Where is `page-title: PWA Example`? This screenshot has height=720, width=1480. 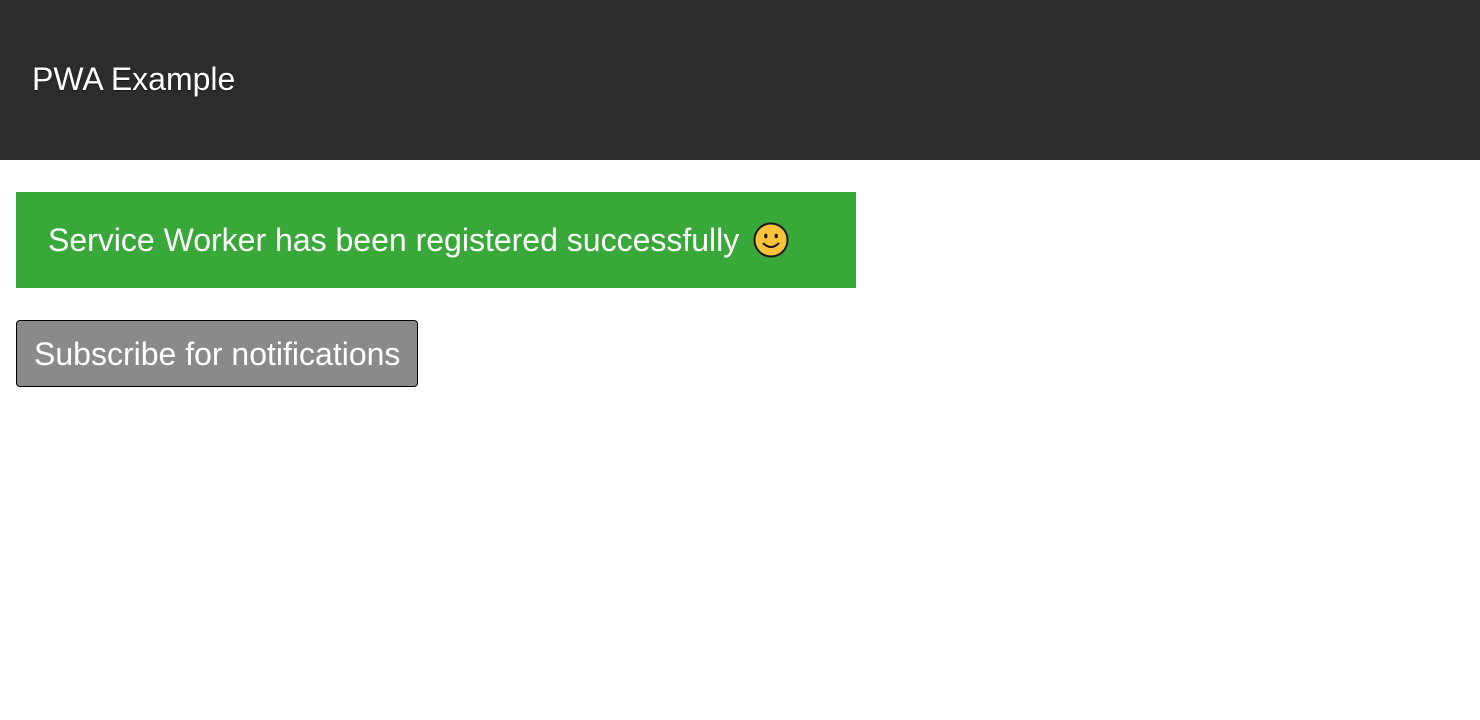 page-title: PWA Example is located at coordinates (134, 79).